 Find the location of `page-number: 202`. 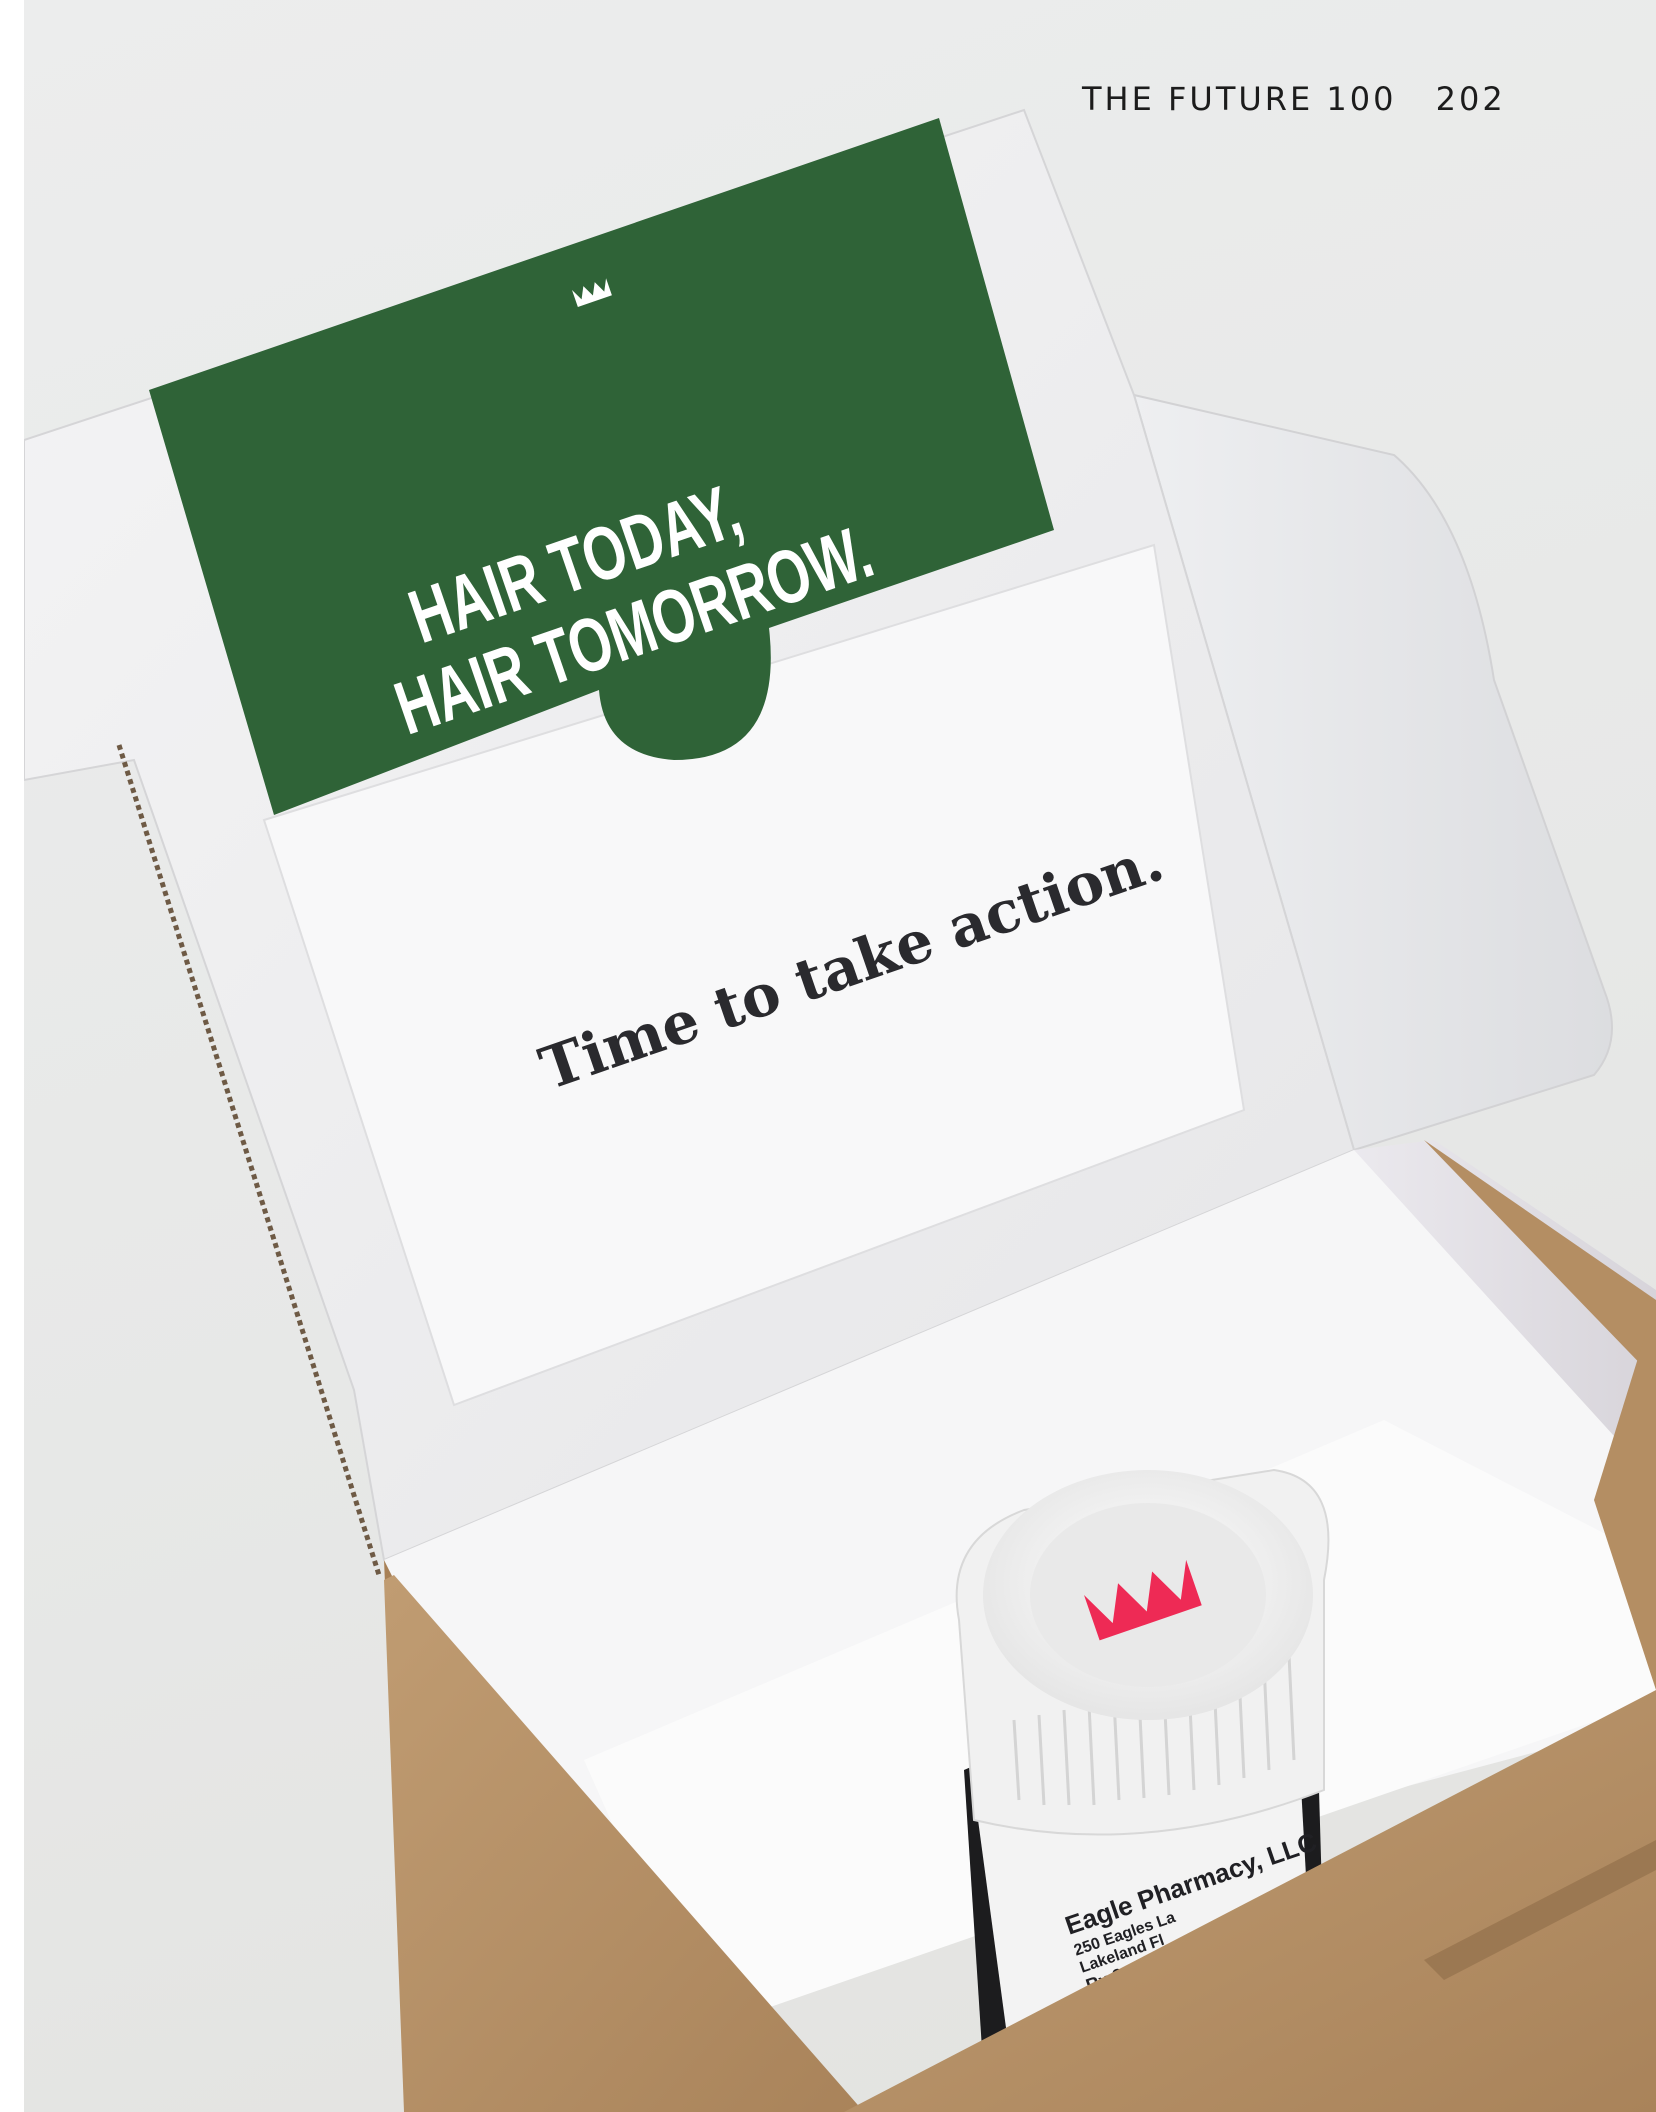

page-number: 202 is located at coordinates (1470, 99).